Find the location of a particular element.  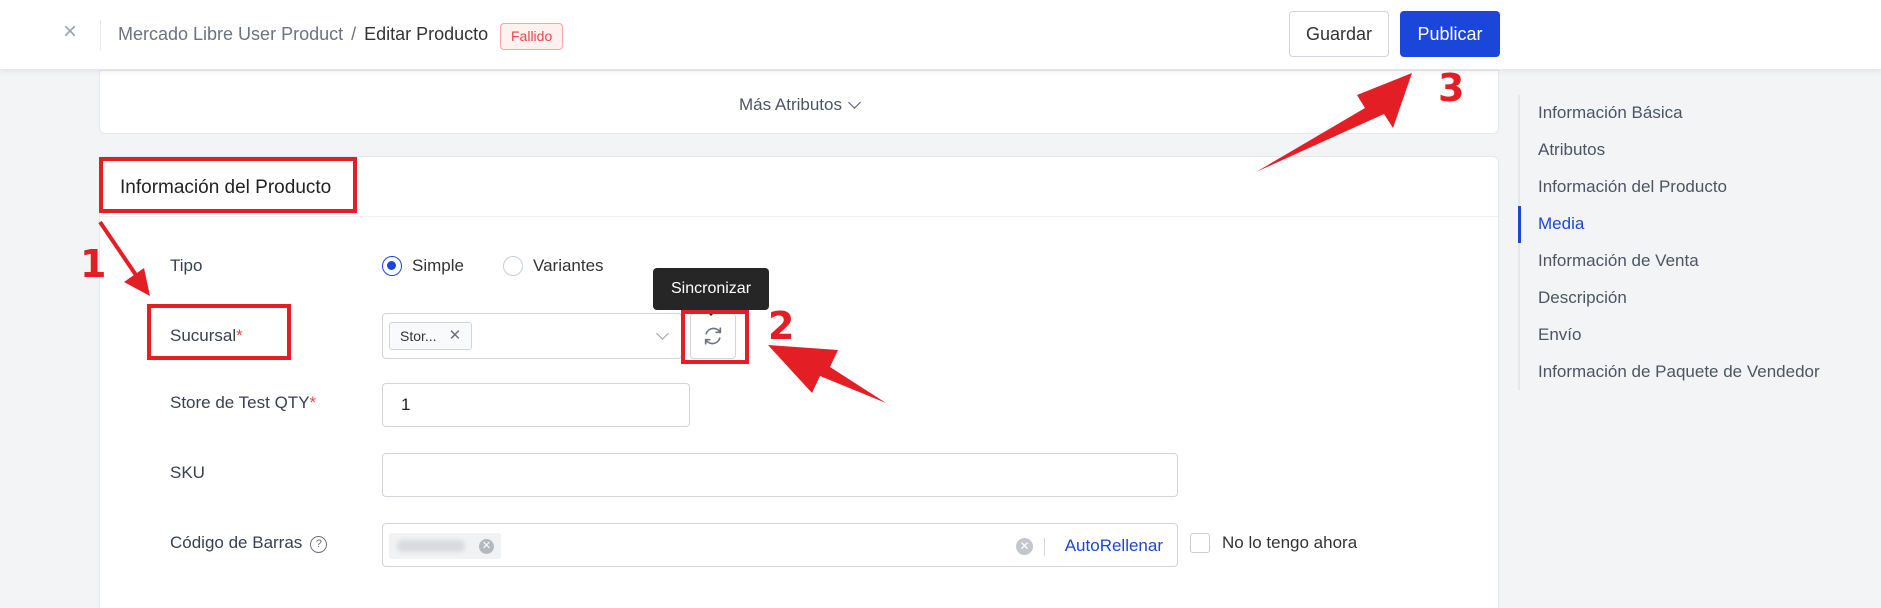

radio-variantes-label: Variantes is located at coordinates (568, 265).